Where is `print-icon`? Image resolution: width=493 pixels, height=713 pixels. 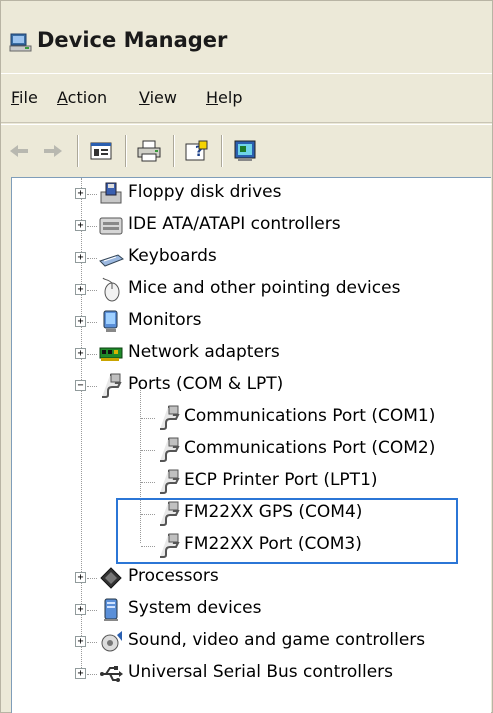
print-icon is located at coordinates (149, 151).